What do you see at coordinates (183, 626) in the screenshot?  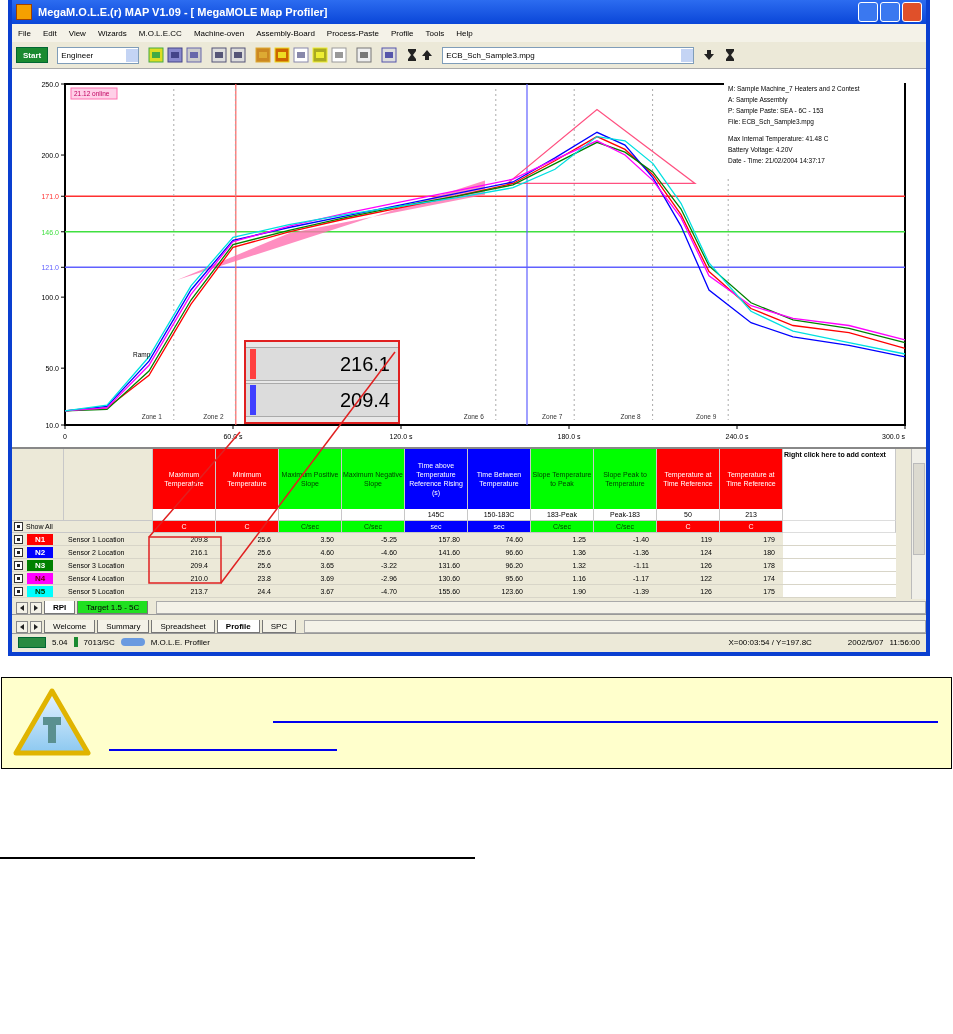 I see `view-tab: Spreadsheet` at bounding box center [183, 626].